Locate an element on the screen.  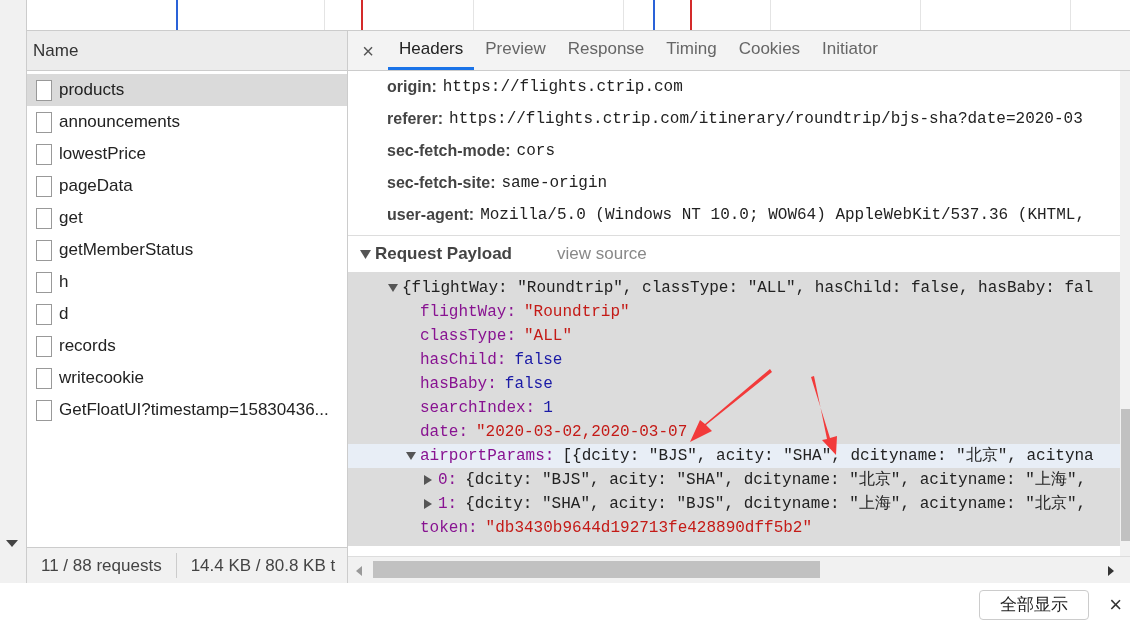
scroll-down-icon is located at coordinates (12, 544).